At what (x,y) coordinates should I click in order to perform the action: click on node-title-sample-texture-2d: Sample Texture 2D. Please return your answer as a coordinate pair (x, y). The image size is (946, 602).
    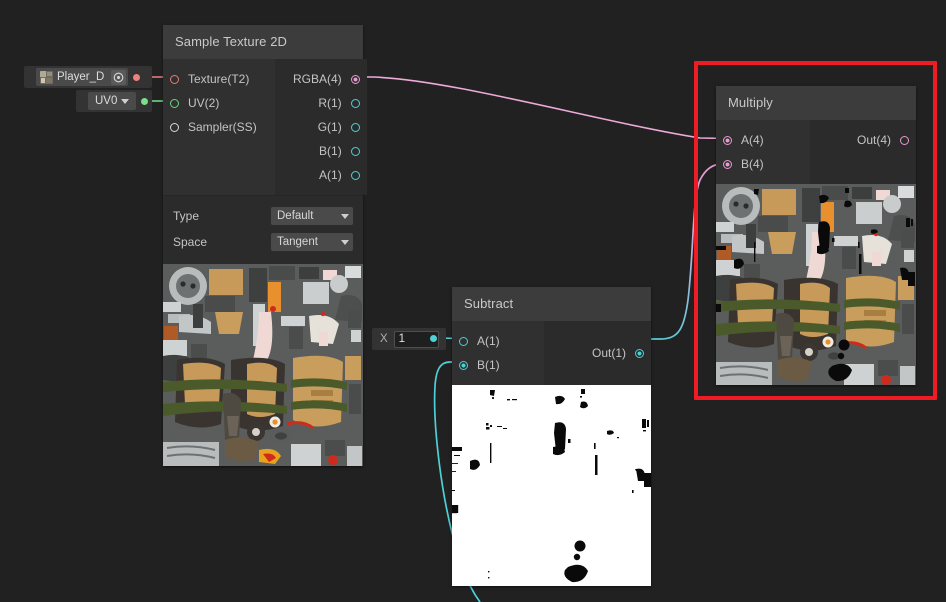
    Looking at the image, I should click on (263, 42).